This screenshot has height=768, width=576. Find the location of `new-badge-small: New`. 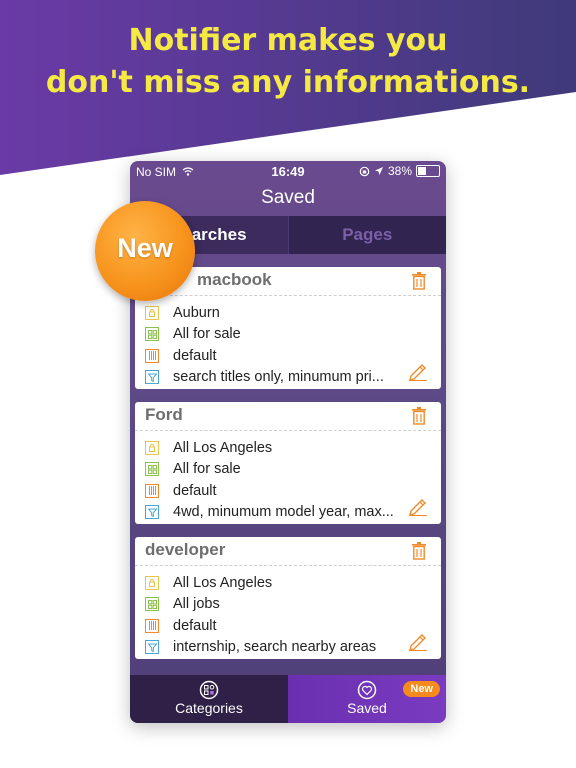

new-badge-small: New is located at coordinates (421, 689).